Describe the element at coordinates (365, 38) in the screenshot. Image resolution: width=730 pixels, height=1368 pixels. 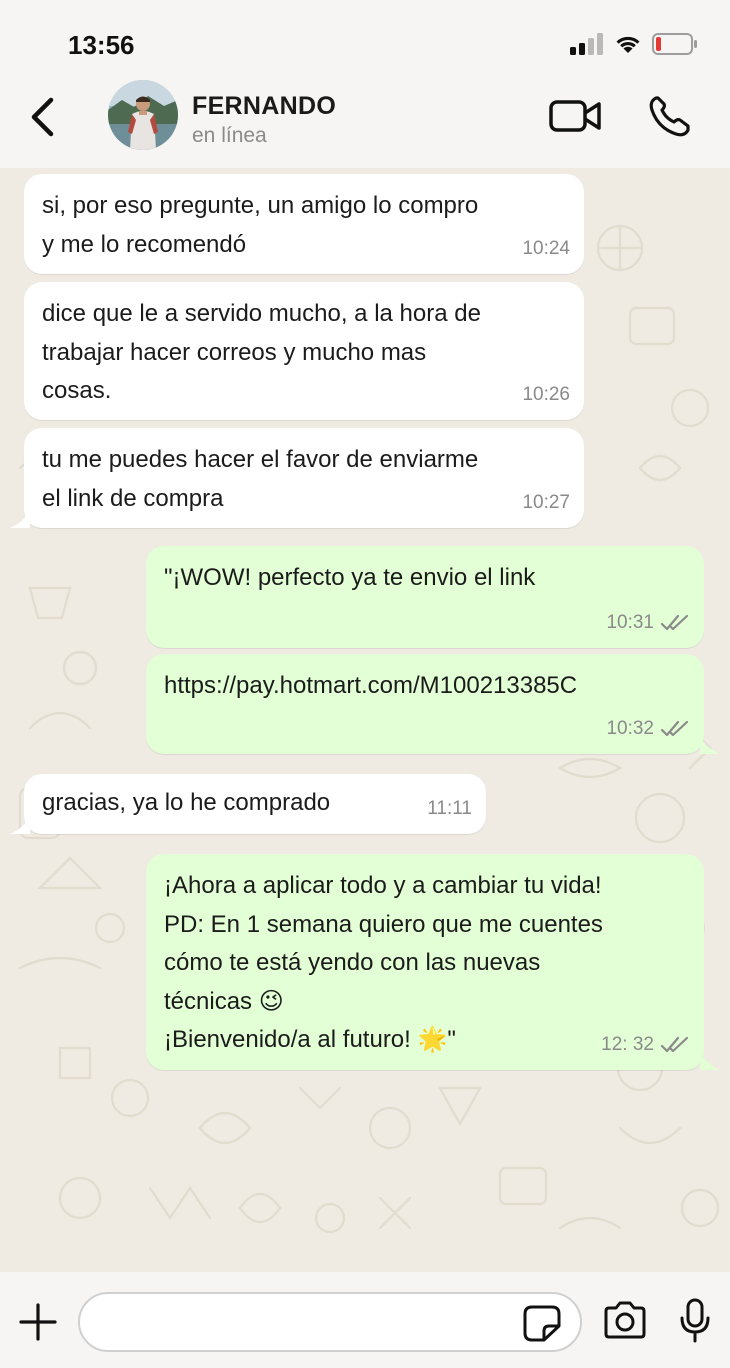
I see `status-bar: 13:56` at that location.